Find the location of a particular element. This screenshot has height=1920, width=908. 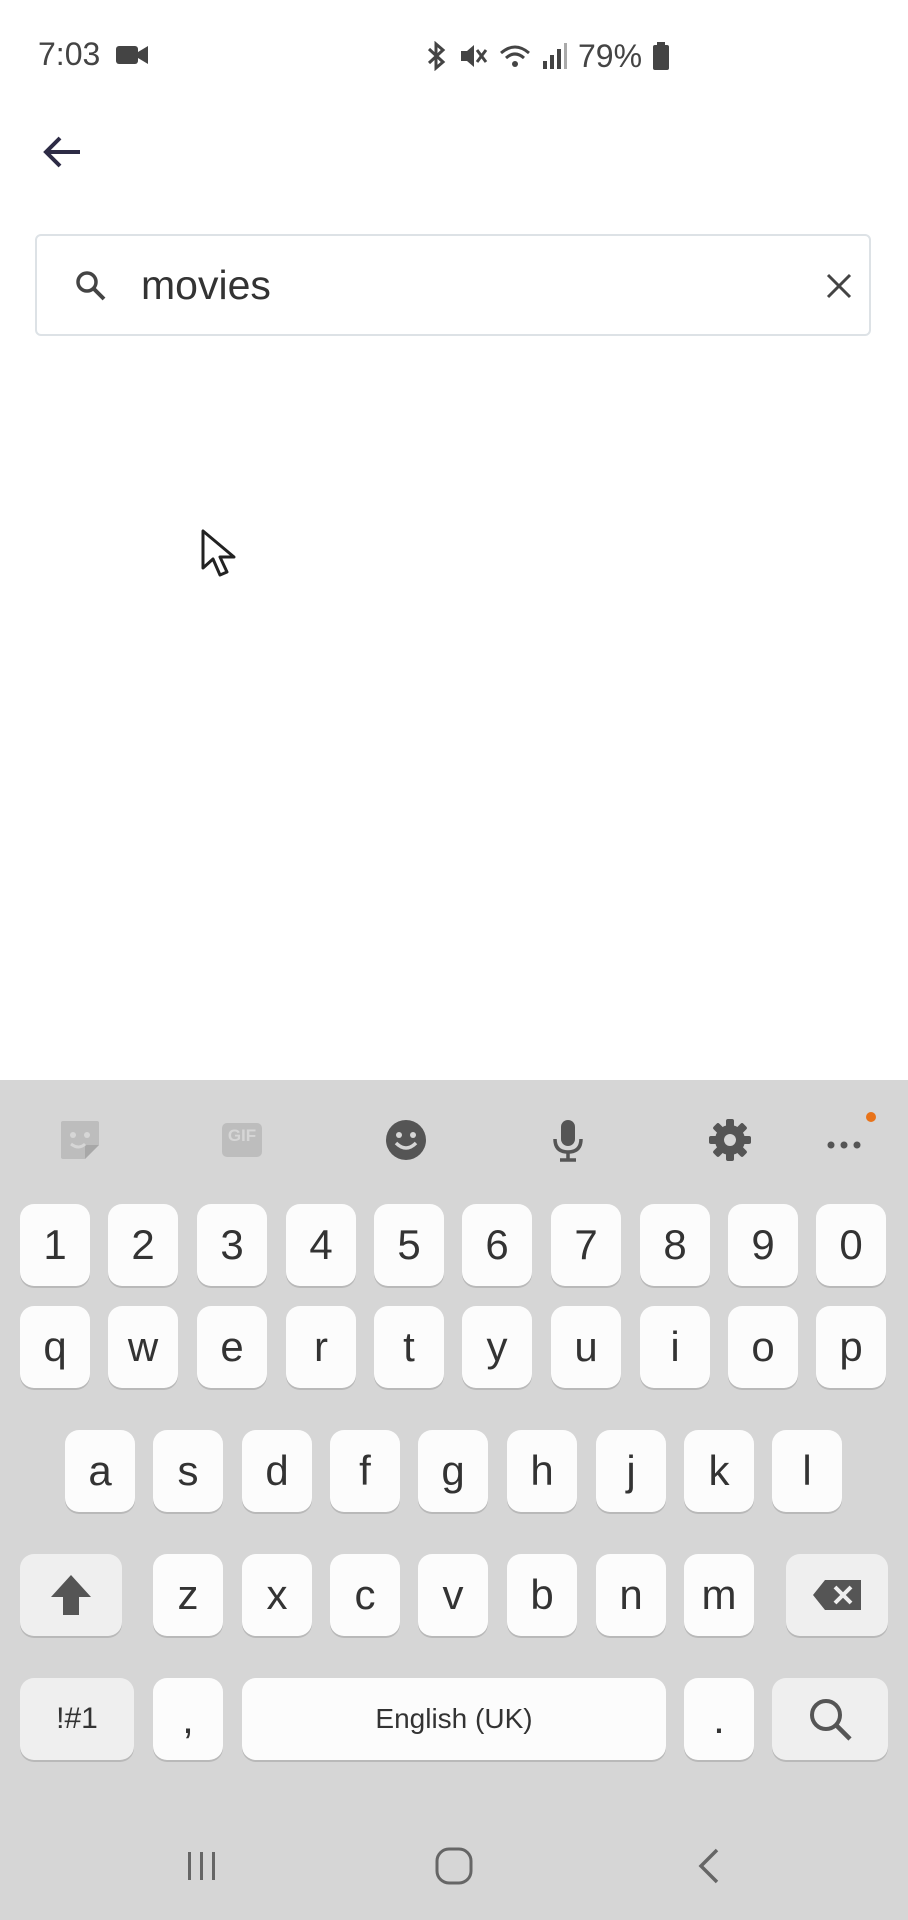

key-z: z is located at coordinates (188, 1595).